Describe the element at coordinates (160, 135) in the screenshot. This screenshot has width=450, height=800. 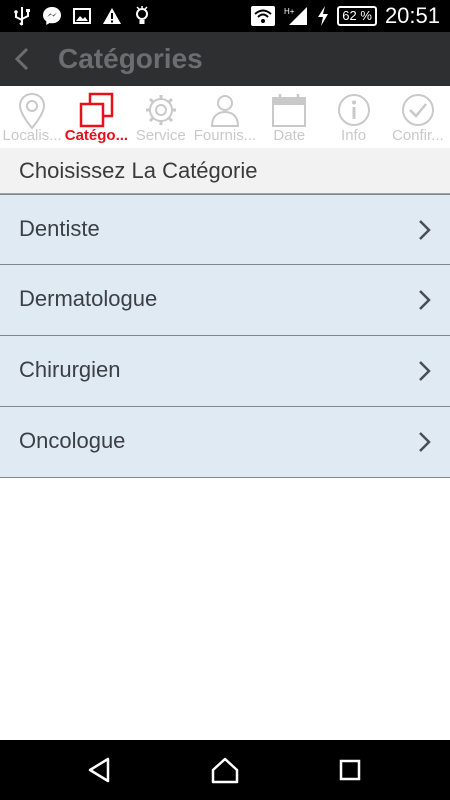
I see `step-label: Service` at that location.